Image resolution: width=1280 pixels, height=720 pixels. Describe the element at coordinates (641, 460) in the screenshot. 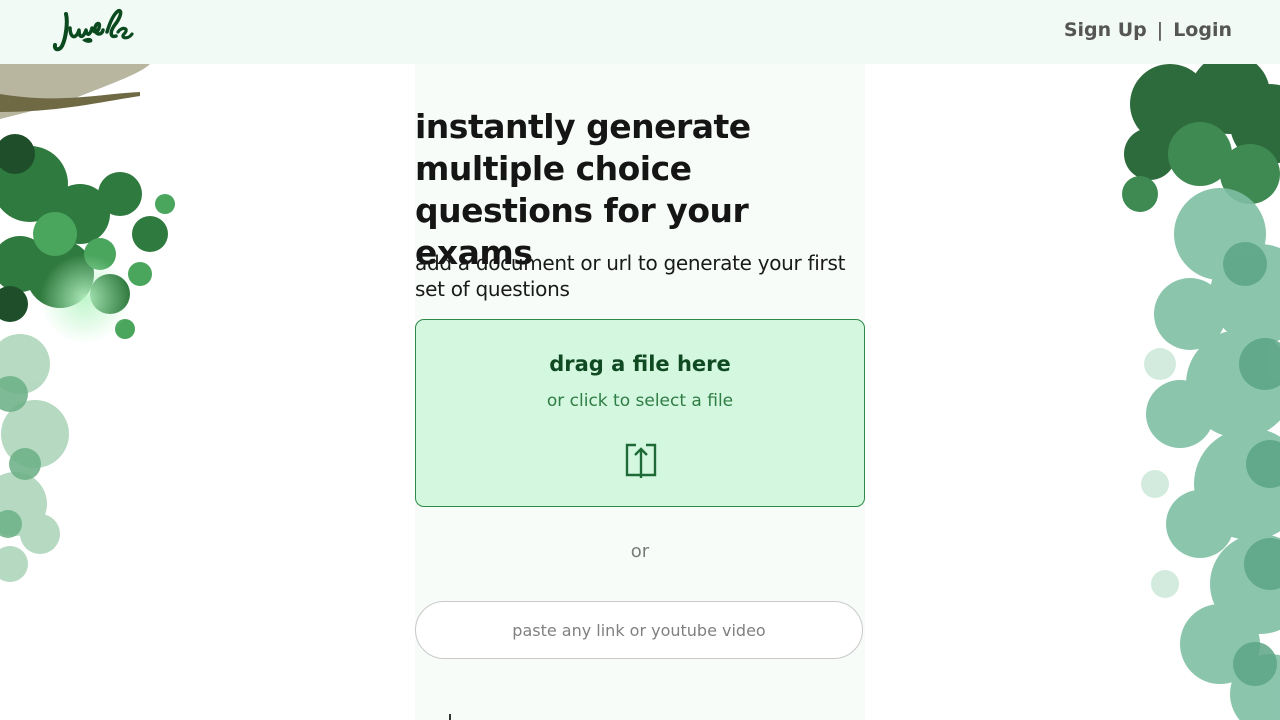

I see `upload-icon` at that location.